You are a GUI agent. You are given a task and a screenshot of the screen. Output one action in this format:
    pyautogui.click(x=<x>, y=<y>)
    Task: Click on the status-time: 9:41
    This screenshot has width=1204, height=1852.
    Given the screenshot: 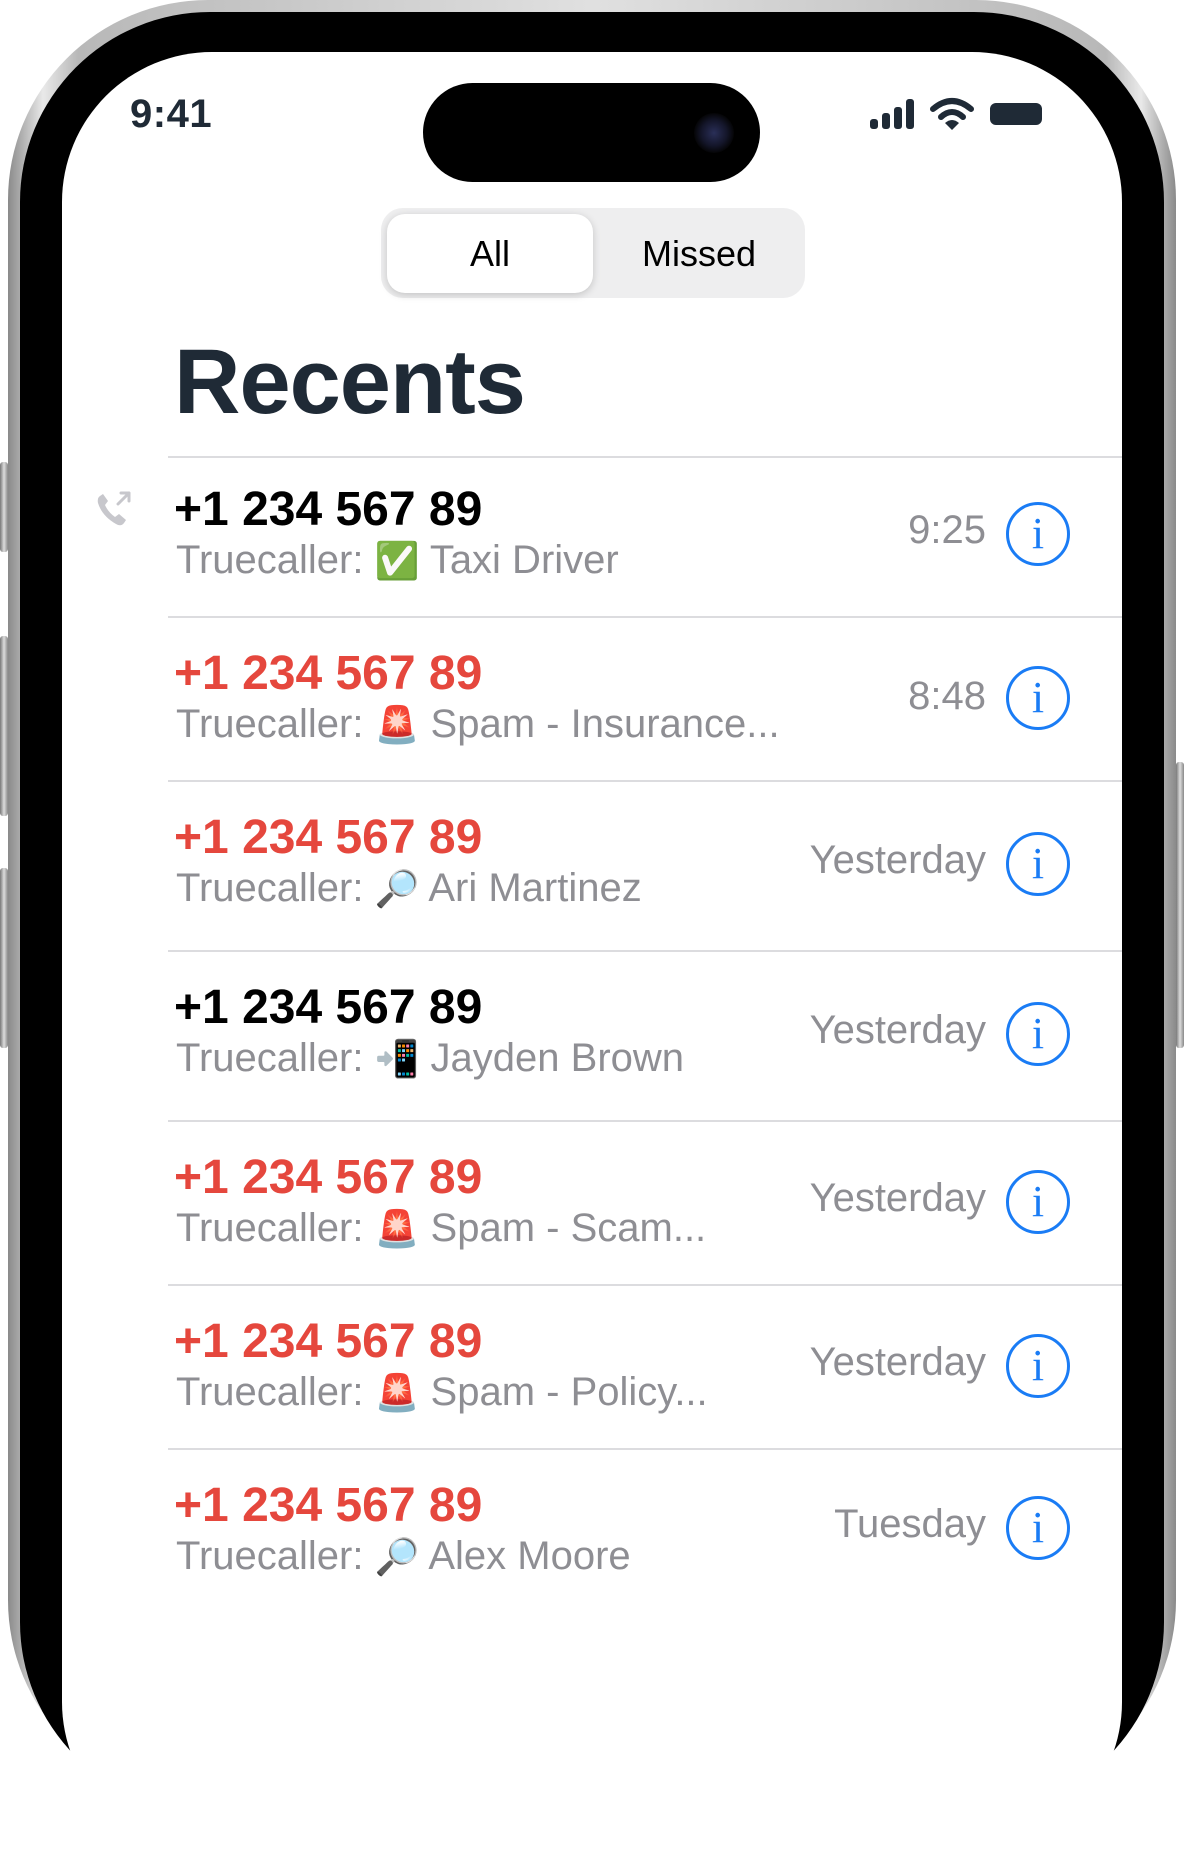 What is the action you would take?
    pyautogui.click(x=171, y=114)
    